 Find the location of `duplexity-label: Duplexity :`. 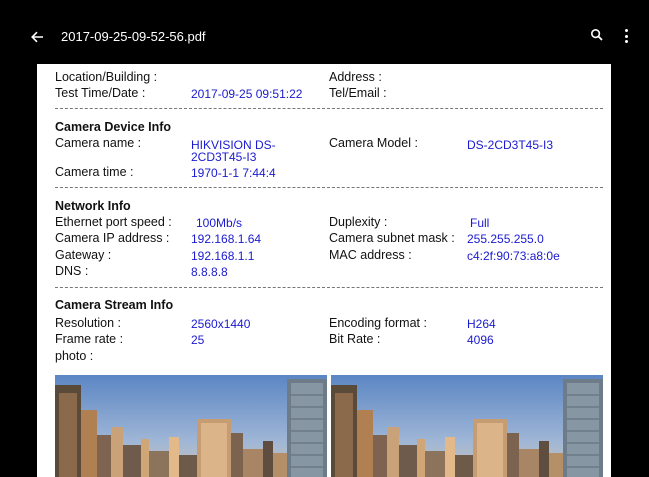

duplexity-label: Duplexity : is located at coordinates (358, 222).